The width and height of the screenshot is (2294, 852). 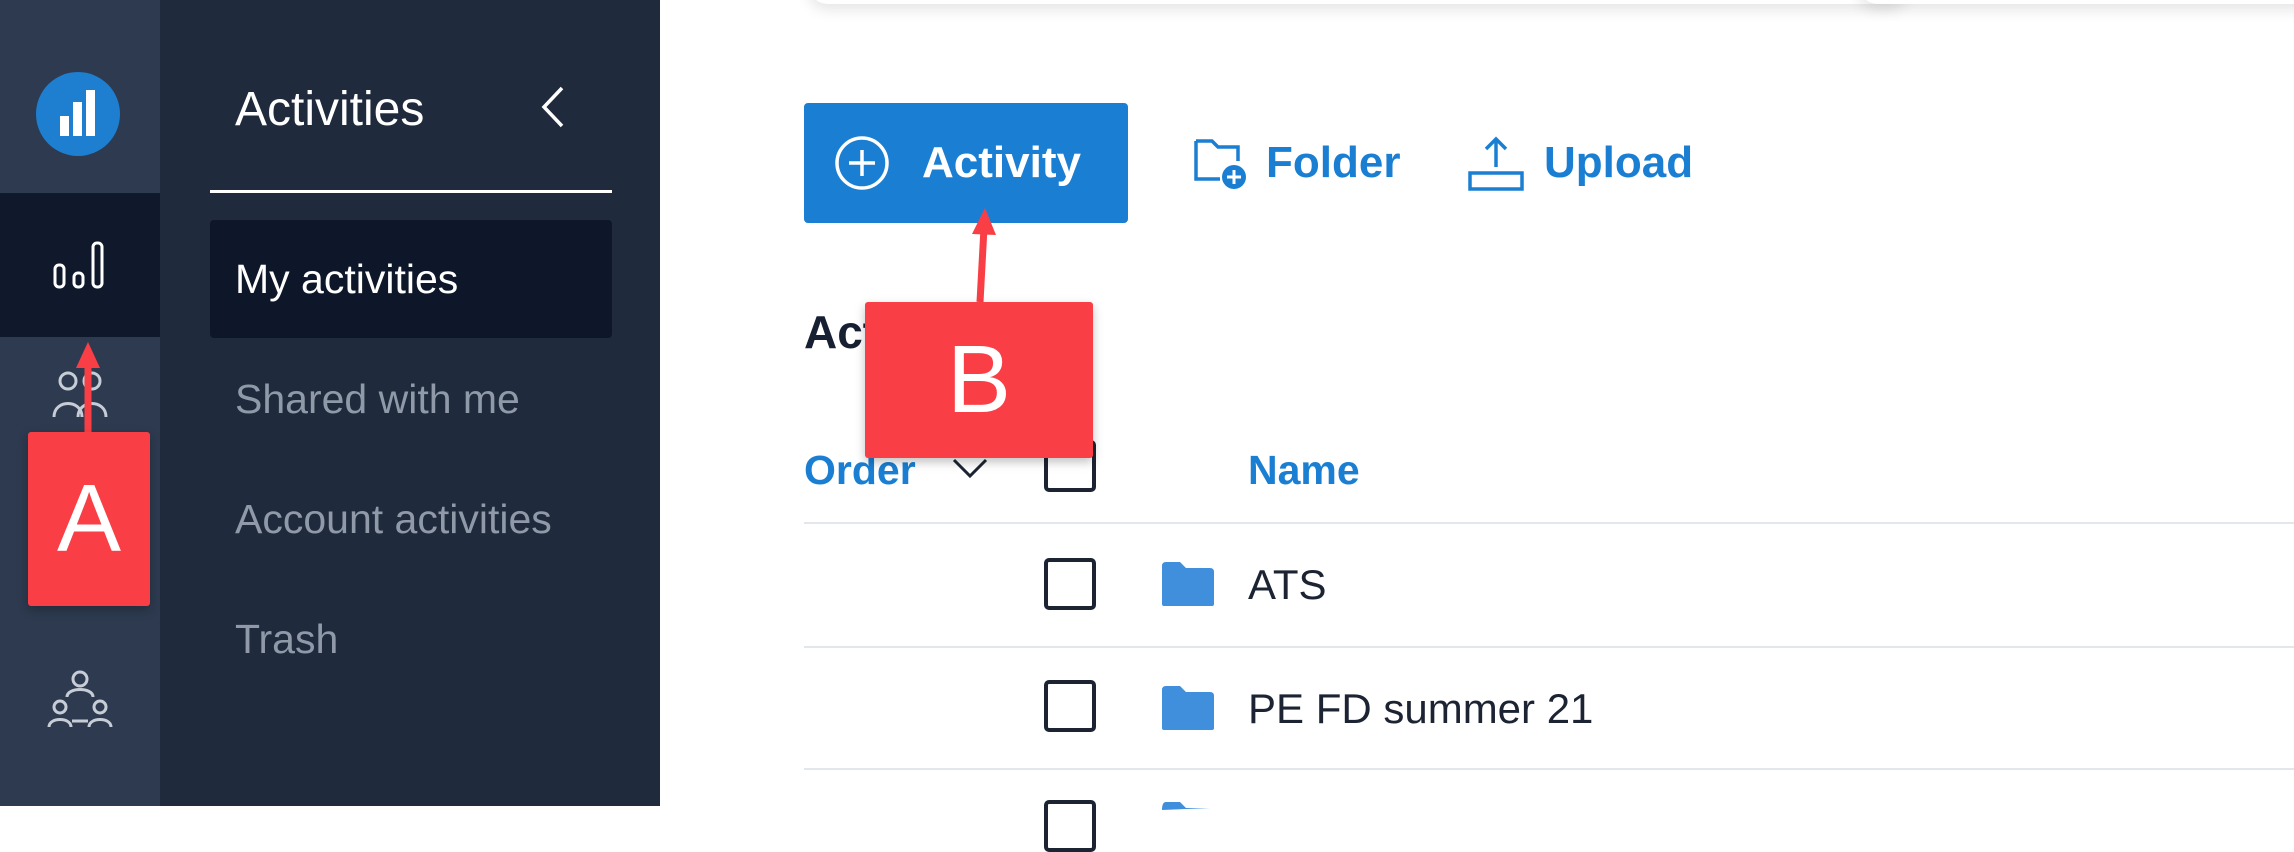 I want to click on nav-divider, so click(x=411, y=191).